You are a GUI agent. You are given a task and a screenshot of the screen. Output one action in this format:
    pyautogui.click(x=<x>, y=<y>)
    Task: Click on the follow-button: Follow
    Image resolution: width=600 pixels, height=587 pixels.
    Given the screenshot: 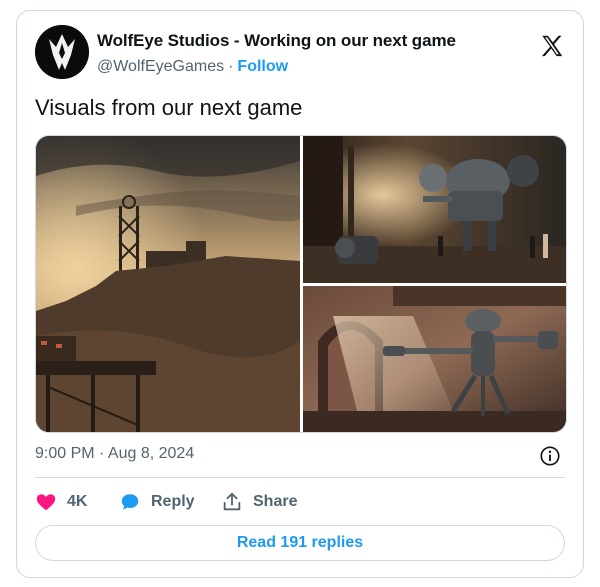 What is the action you would take?
    pyautogui.click(x=262, y=66)
    